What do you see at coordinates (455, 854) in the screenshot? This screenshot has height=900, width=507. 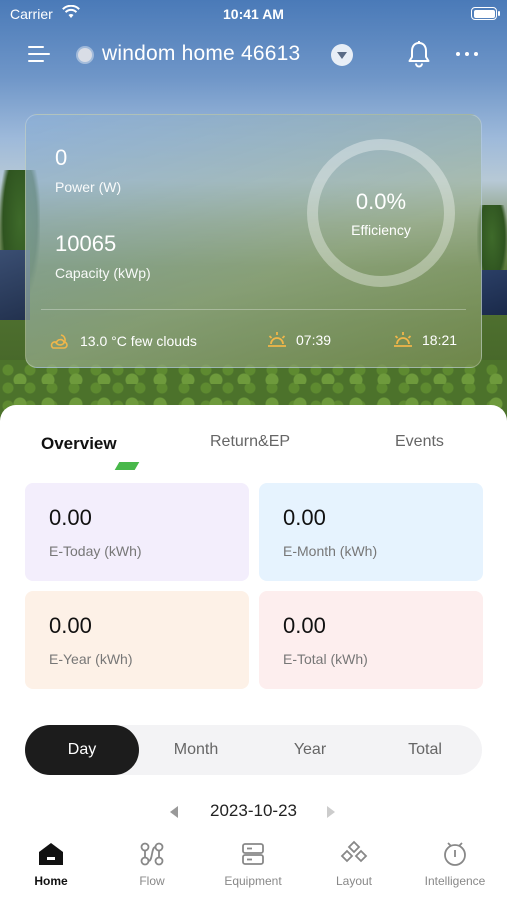 I see `intelligence-icon` at bounding box center [455, 854].